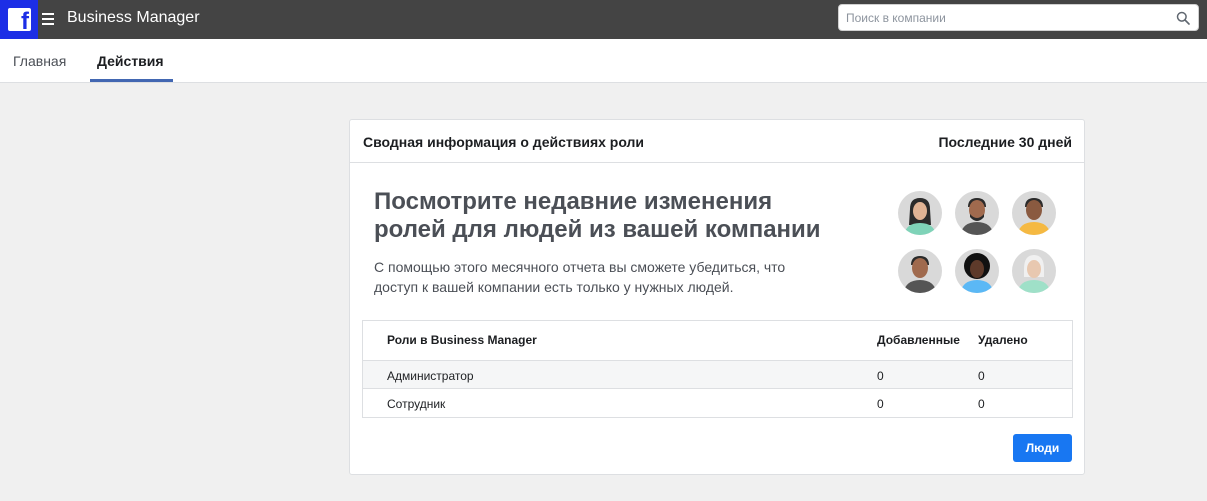  What do you see at coordinates (918, 340) in the screenshot?
I see `column-header-added: Добавленные` at bounding box center [918, 340].